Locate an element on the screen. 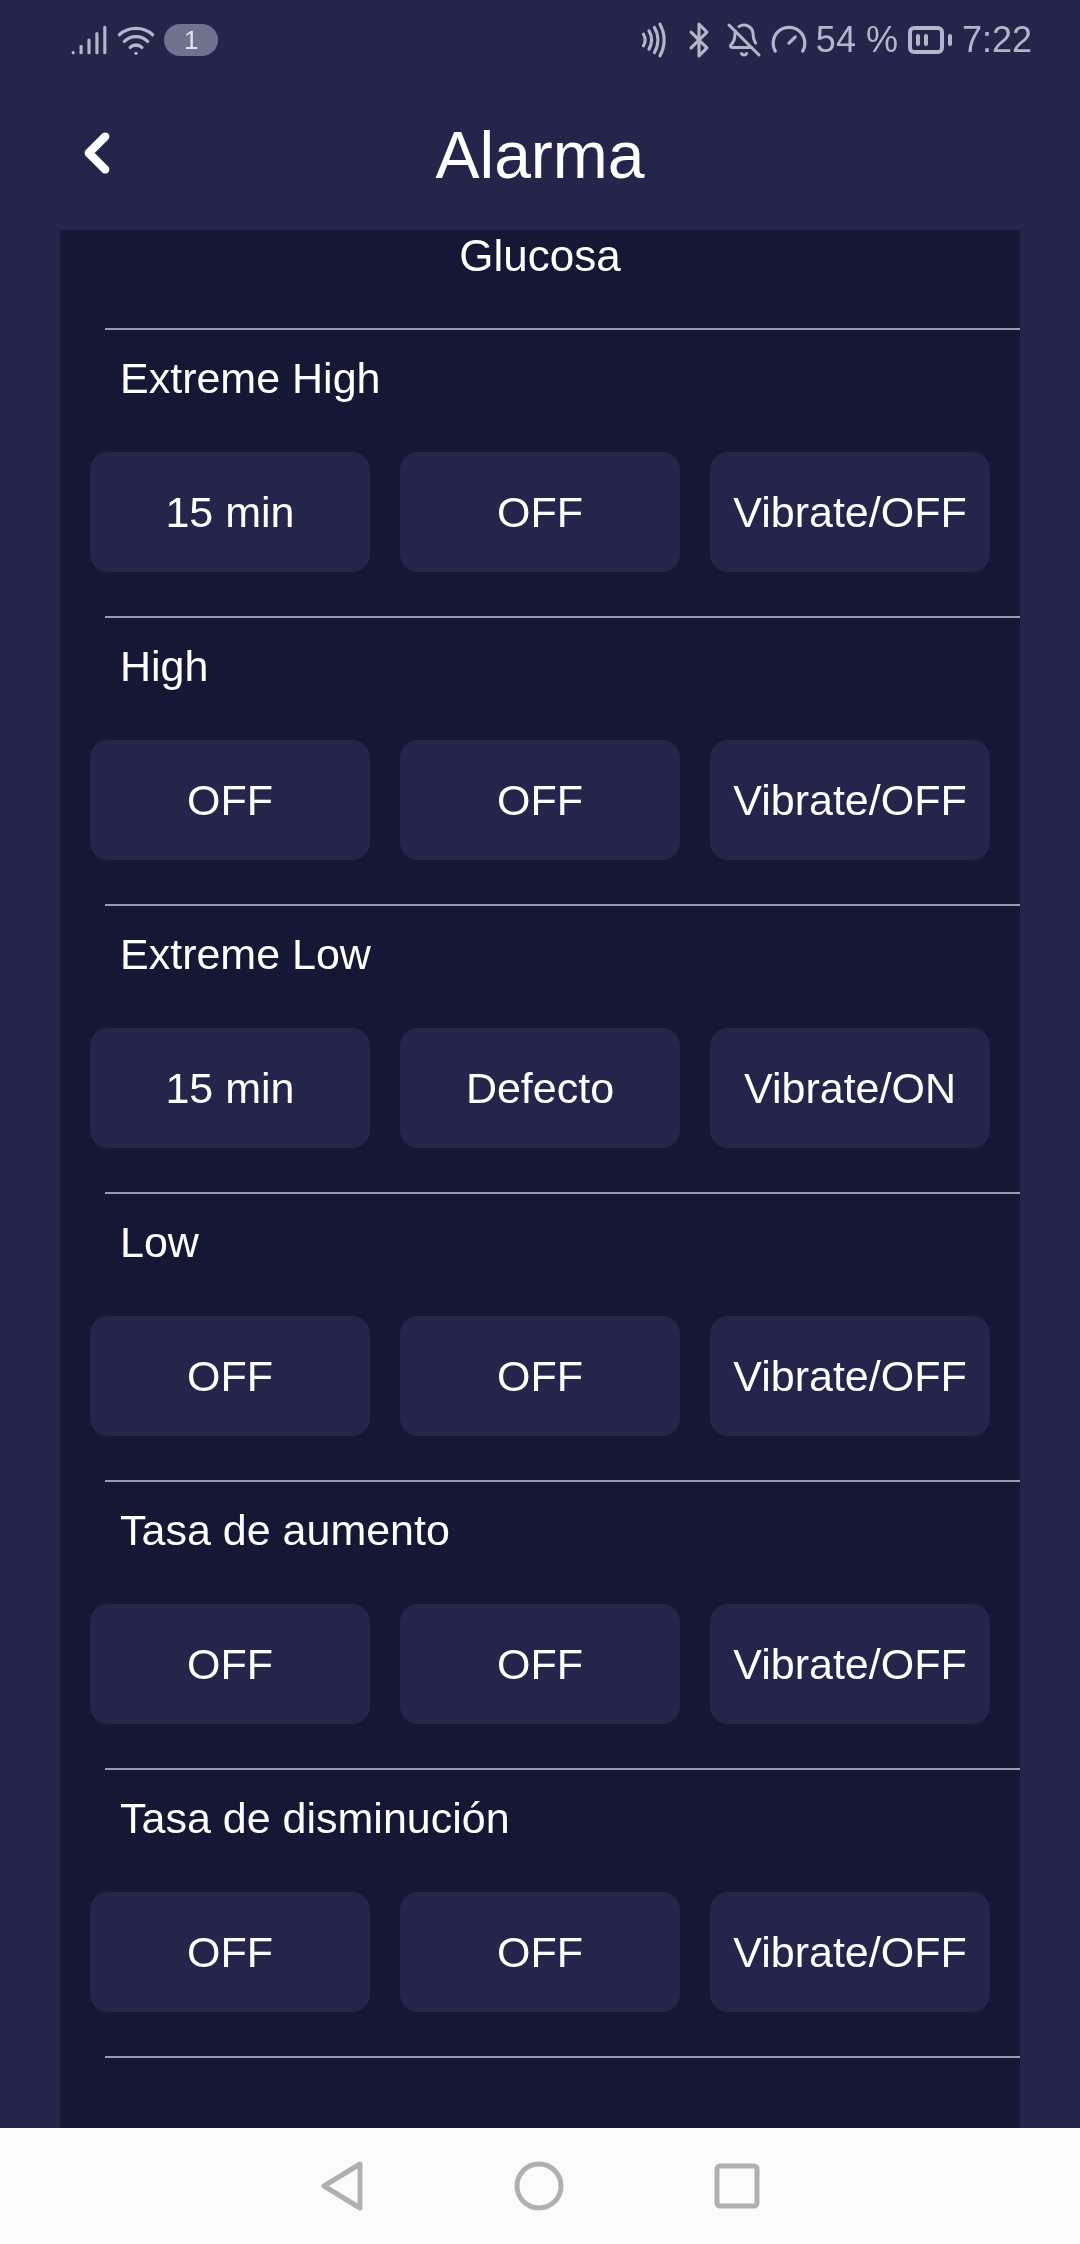 This screenshot has height=2244, width=1080. notification-badge: 1 is located at coordinates (191, 40).